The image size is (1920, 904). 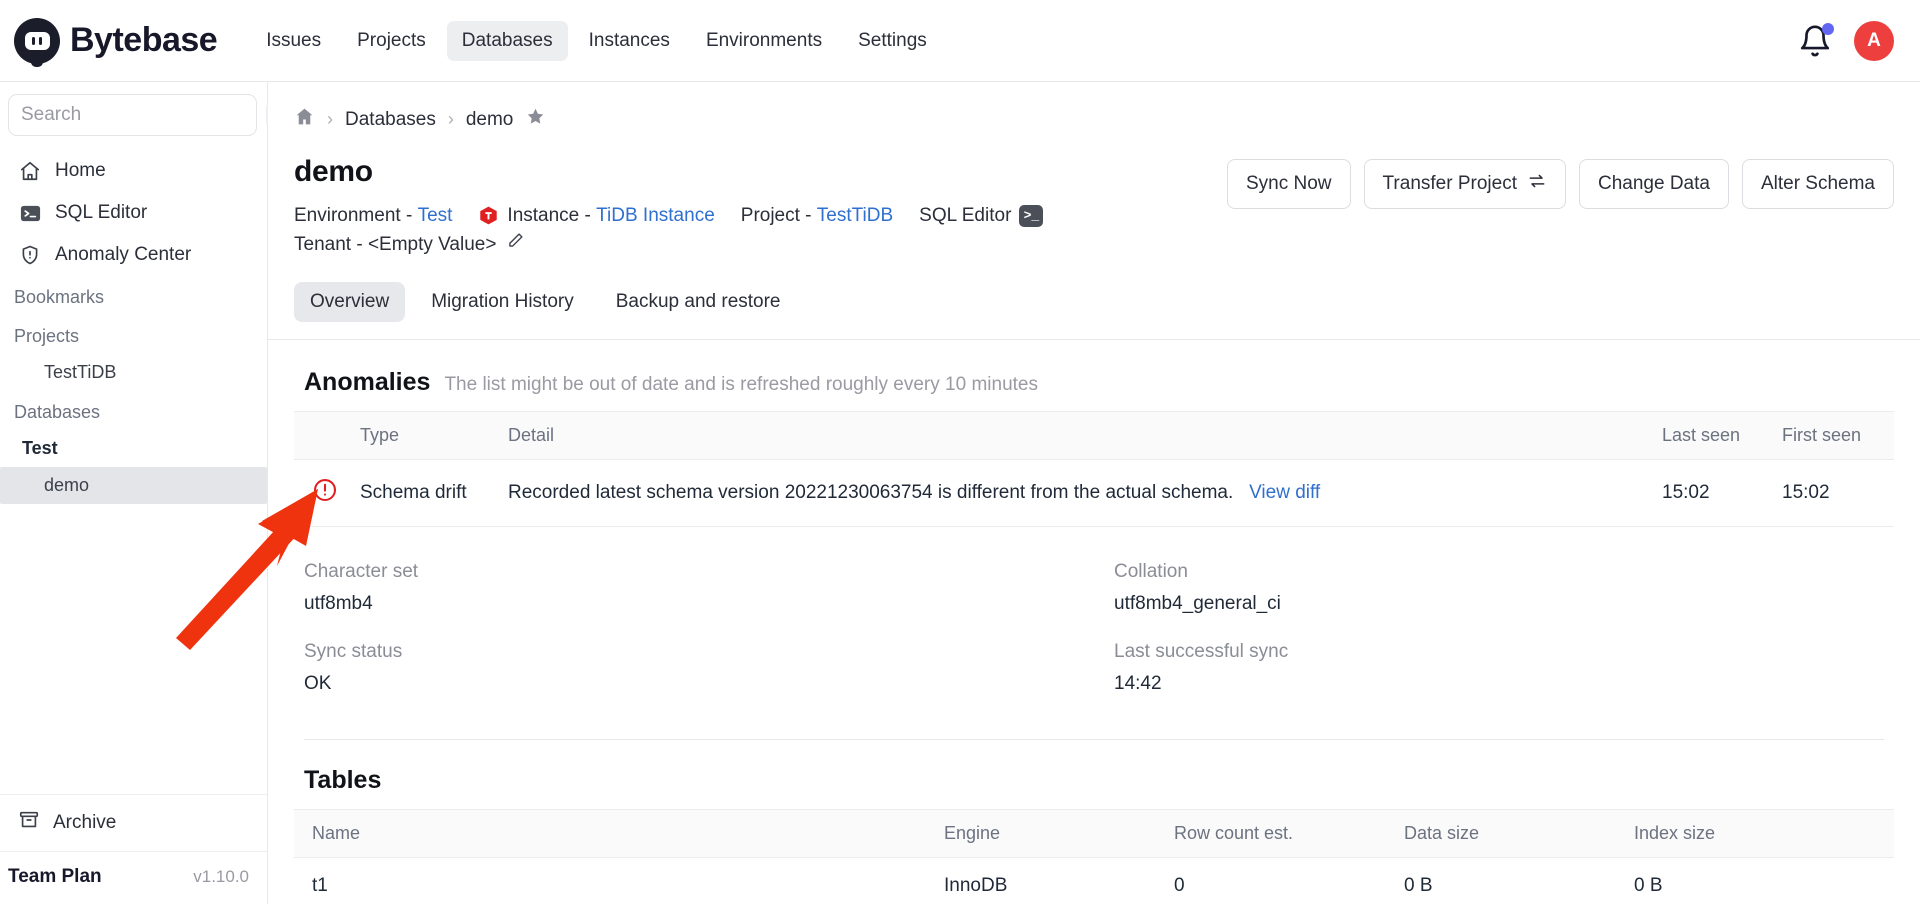 I want to click on detail-last-successful-sync-value: 14:42, so click(x=1138, y=683).